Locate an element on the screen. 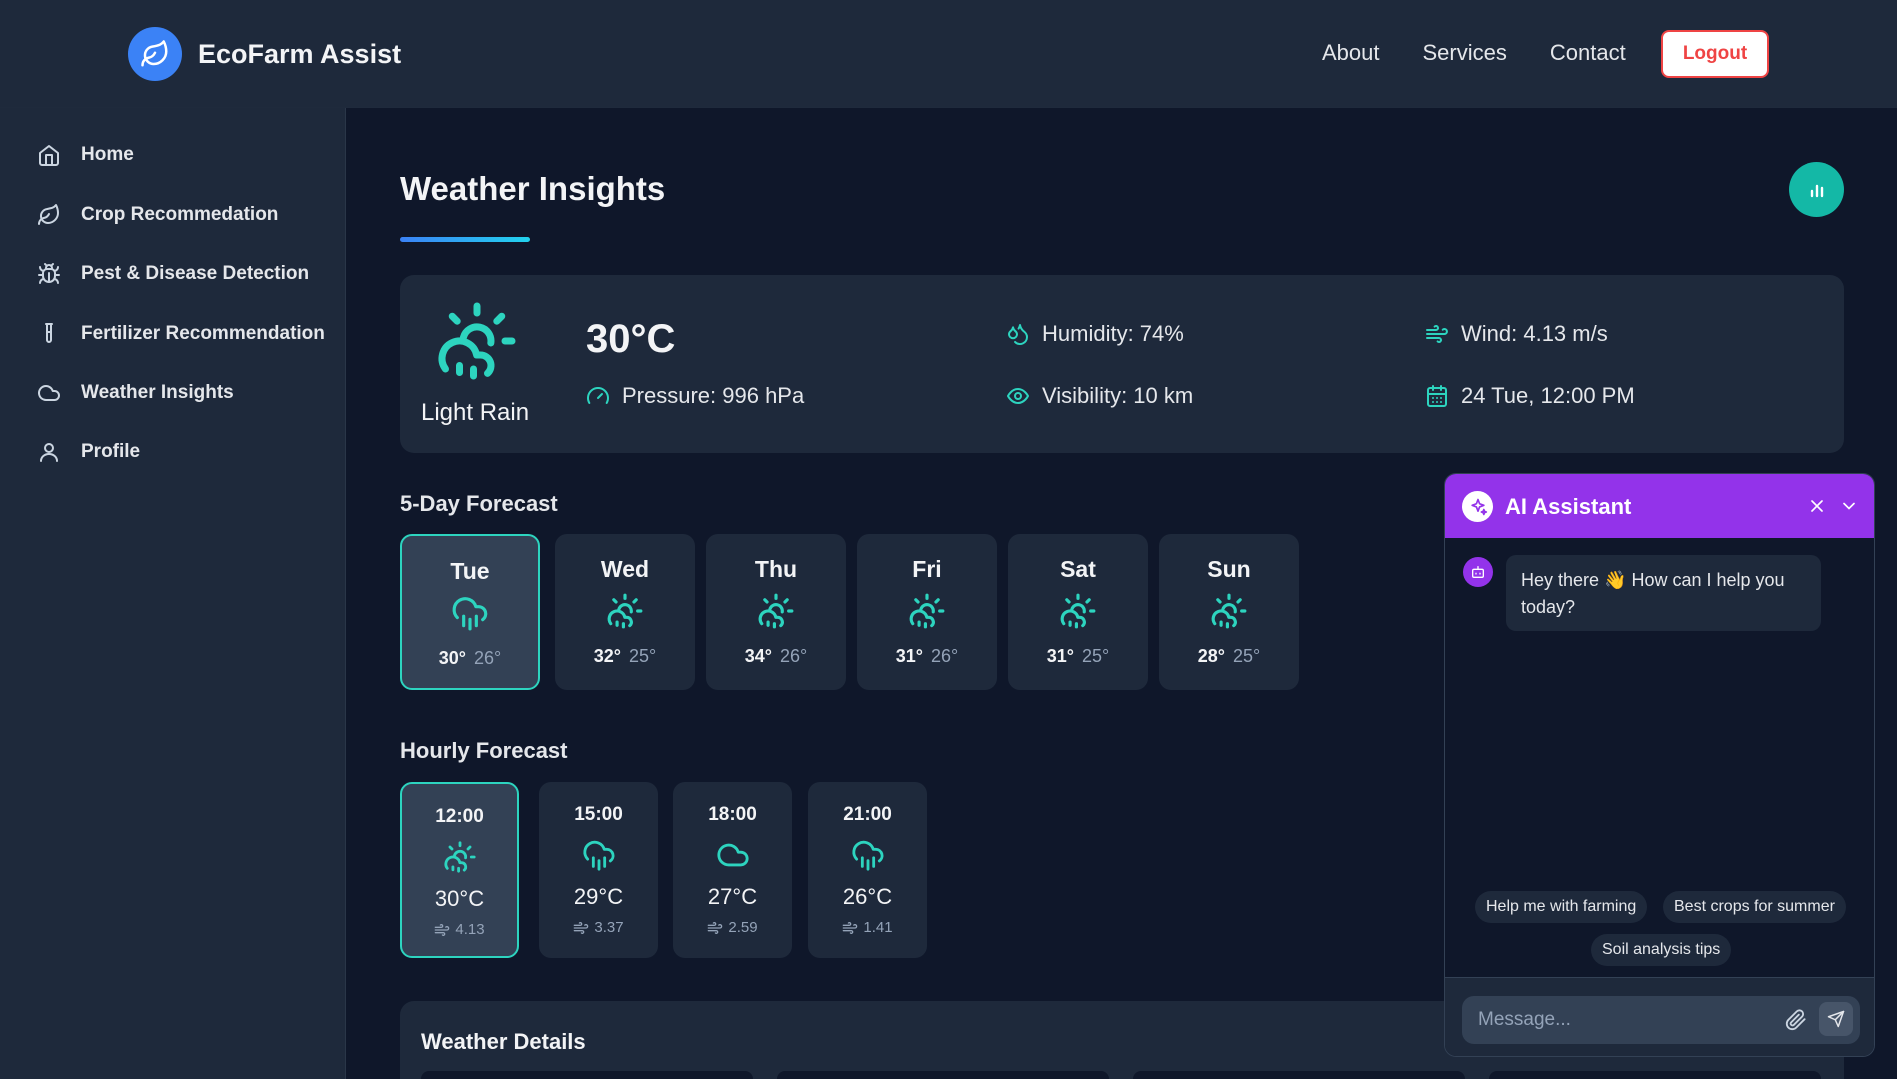 Image resolution: width=1897 pixels, height=1079 pixels. forecast-day-card: Sat 31° 25° is located at coordinates (1078, 612).